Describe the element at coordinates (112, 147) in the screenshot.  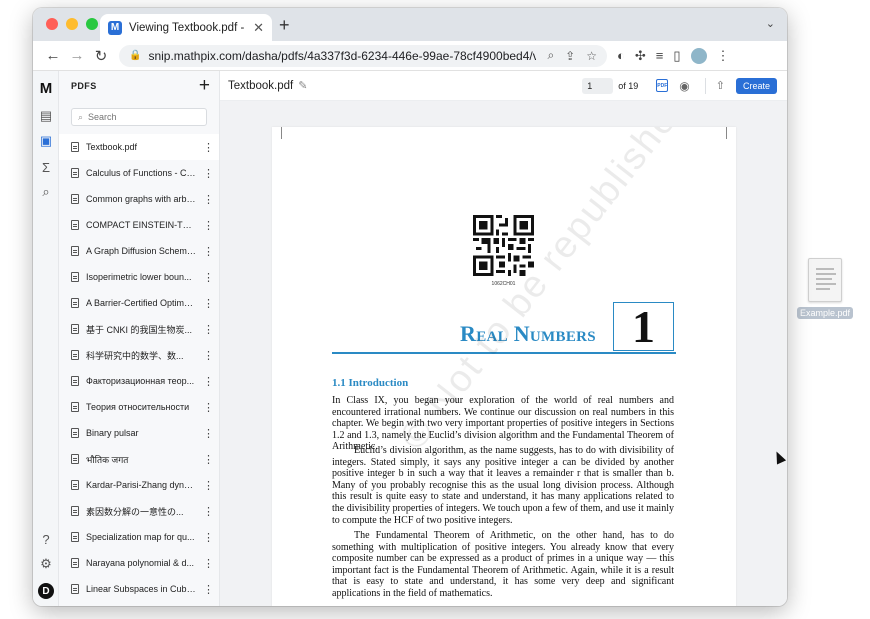
I see `pdf-list-item-name: Textbook.pdf` at that location.